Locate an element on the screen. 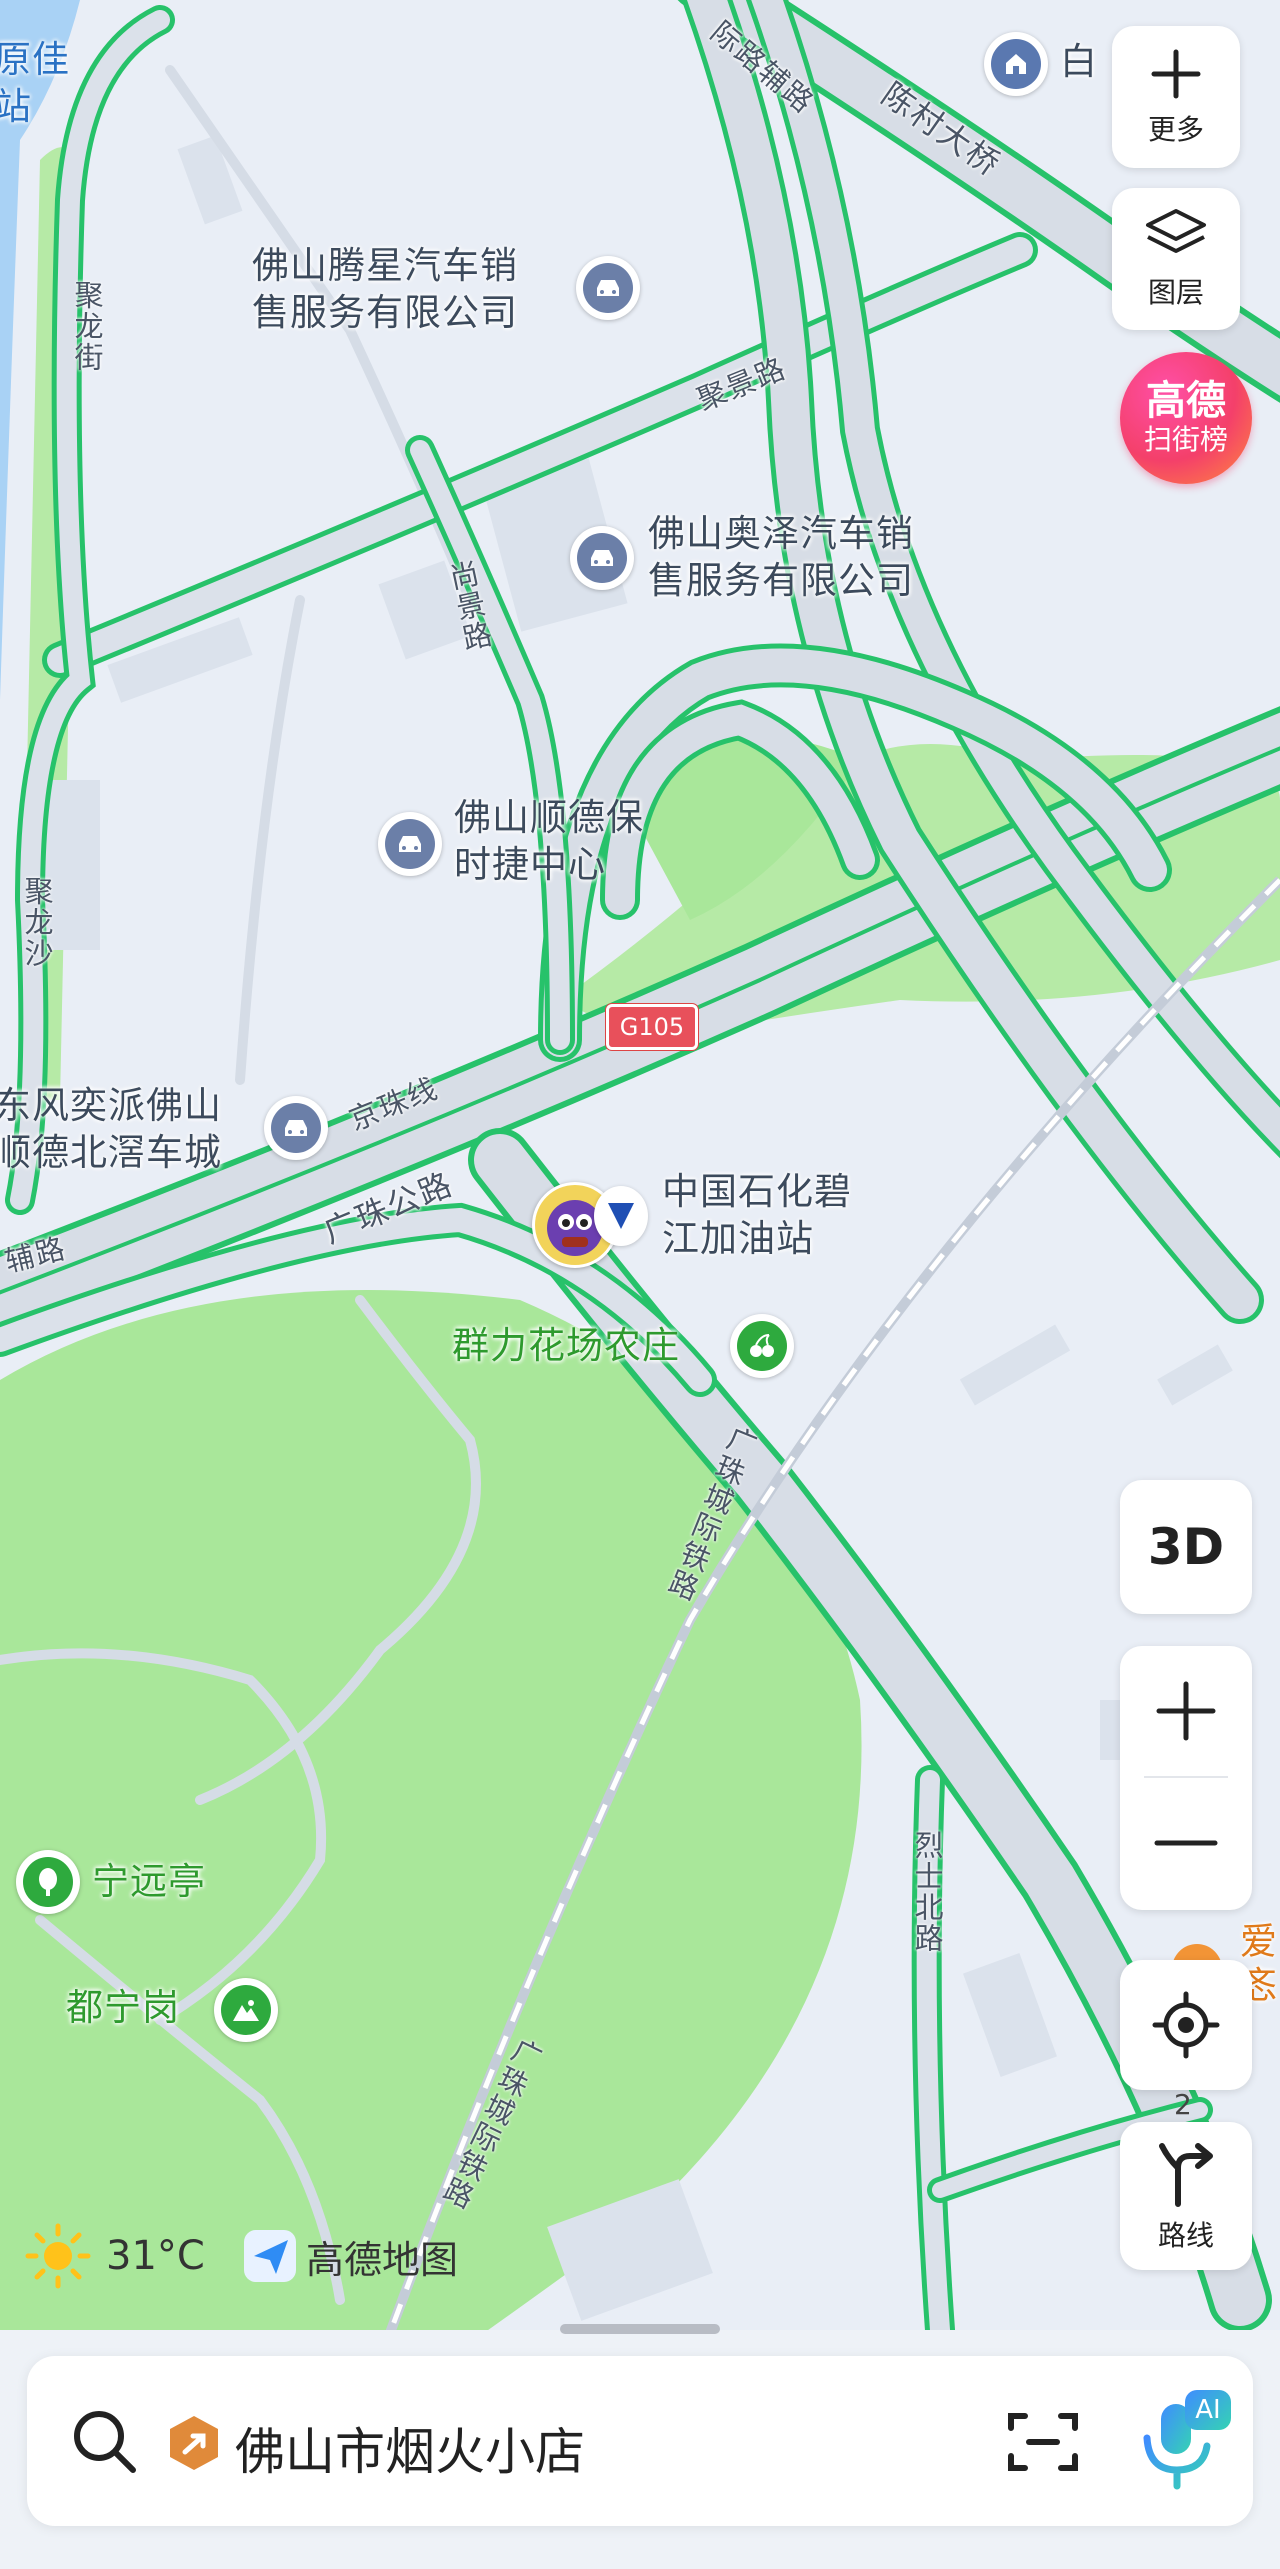  road-label-lieshi: 烈士北路 is located at coordinates (927, 1892).